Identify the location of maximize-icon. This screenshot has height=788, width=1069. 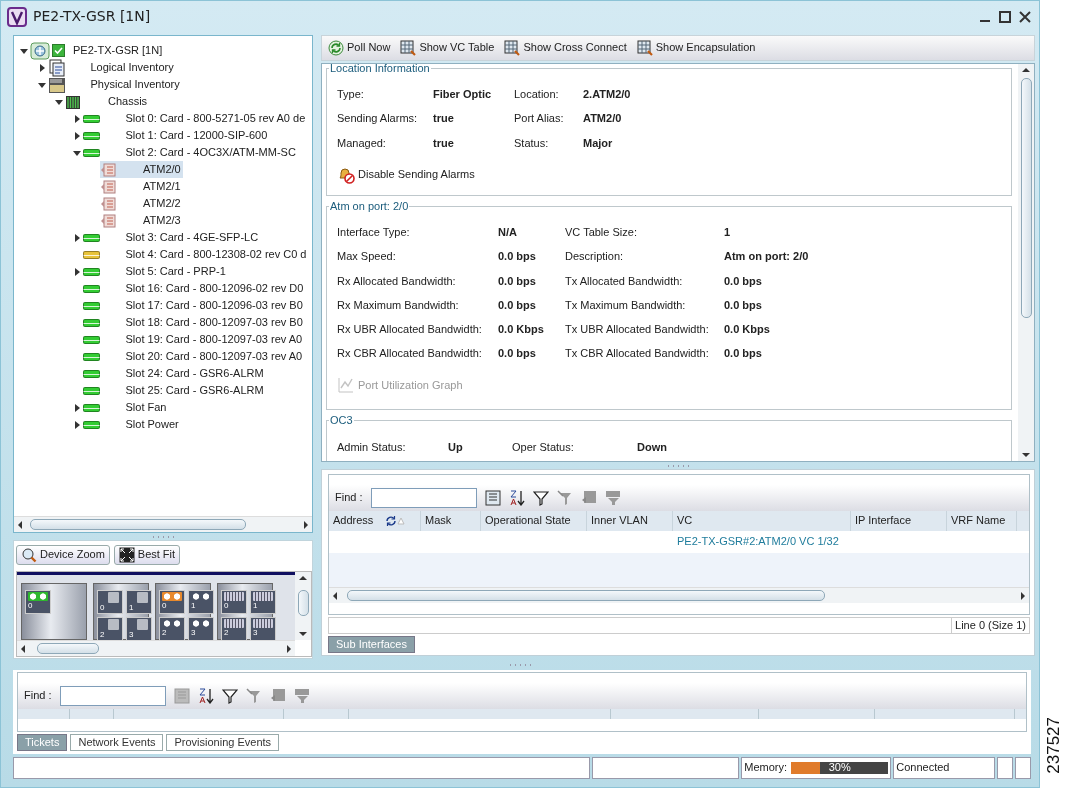
(1005, 16).